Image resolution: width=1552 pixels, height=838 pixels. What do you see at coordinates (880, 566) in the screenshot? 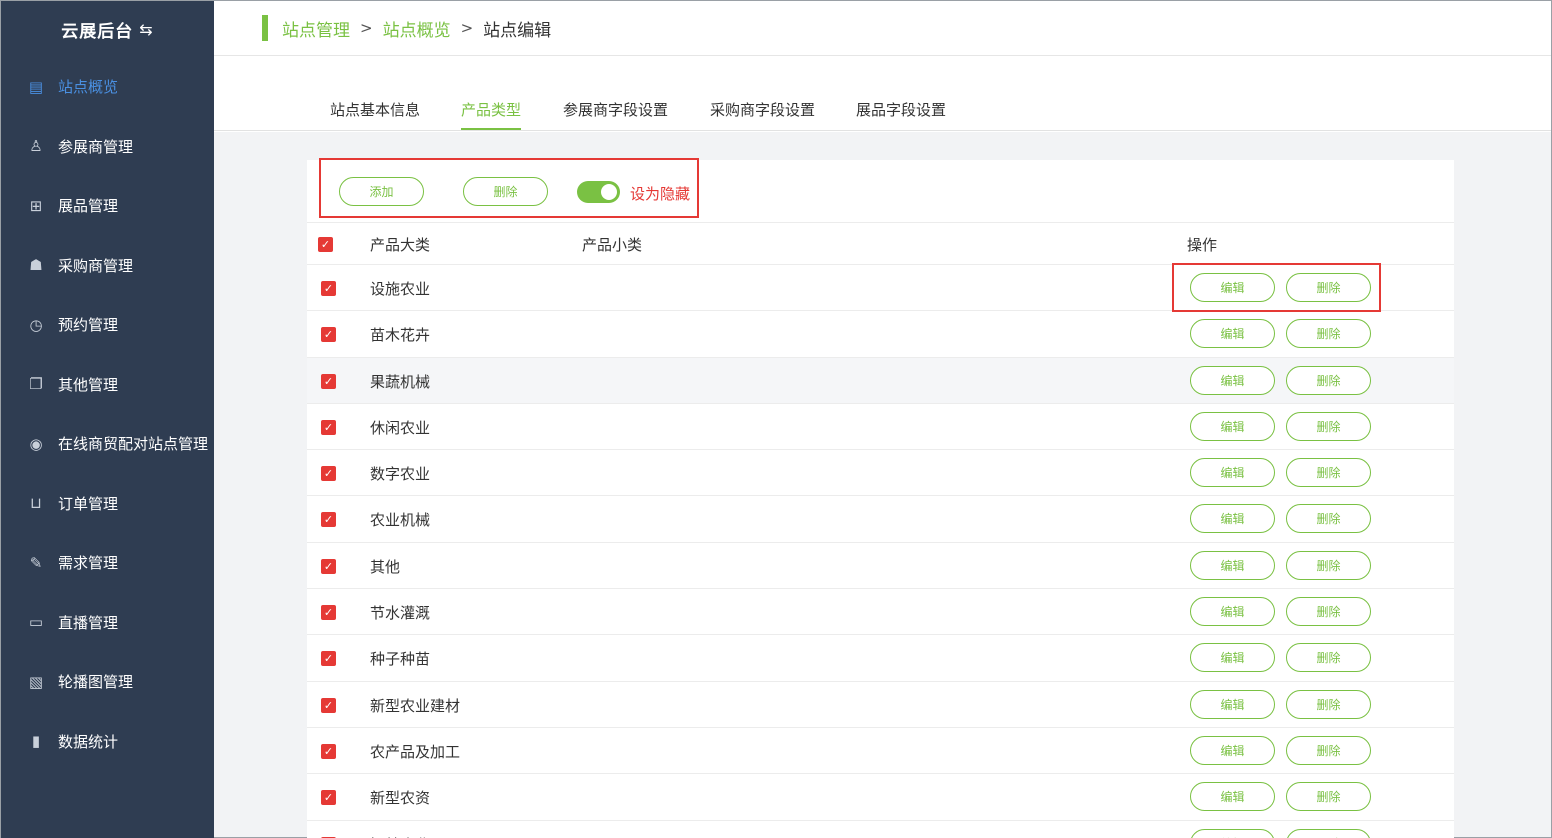
I see `table-row: ✓ 其他 编辑 删除` at bounding box center [880, 566].